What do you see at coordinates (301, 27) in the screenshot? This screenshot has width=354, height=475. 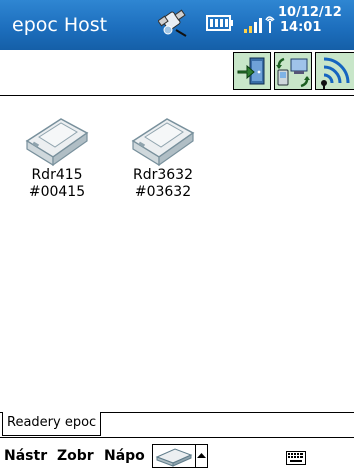 I see `clock-time: 14:01` at bounding box center [301, 27].